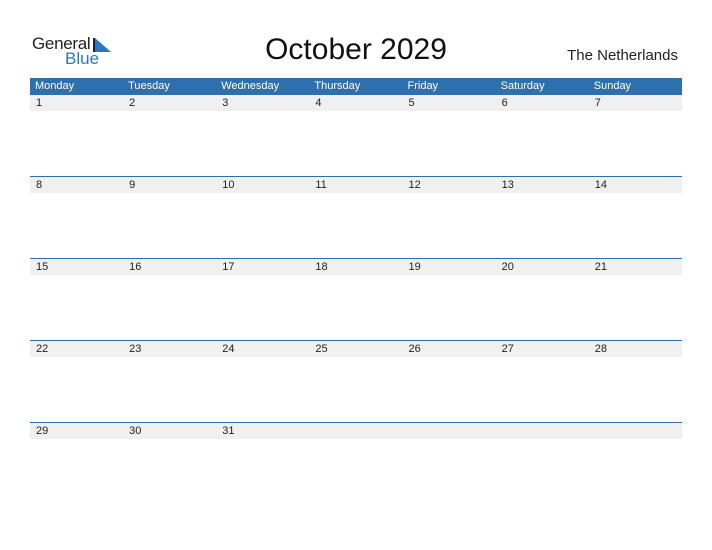  What do you see at coordinates (132, 185) in the screenshot?
I see `day-number: 9` at bounding box center [132, 185].